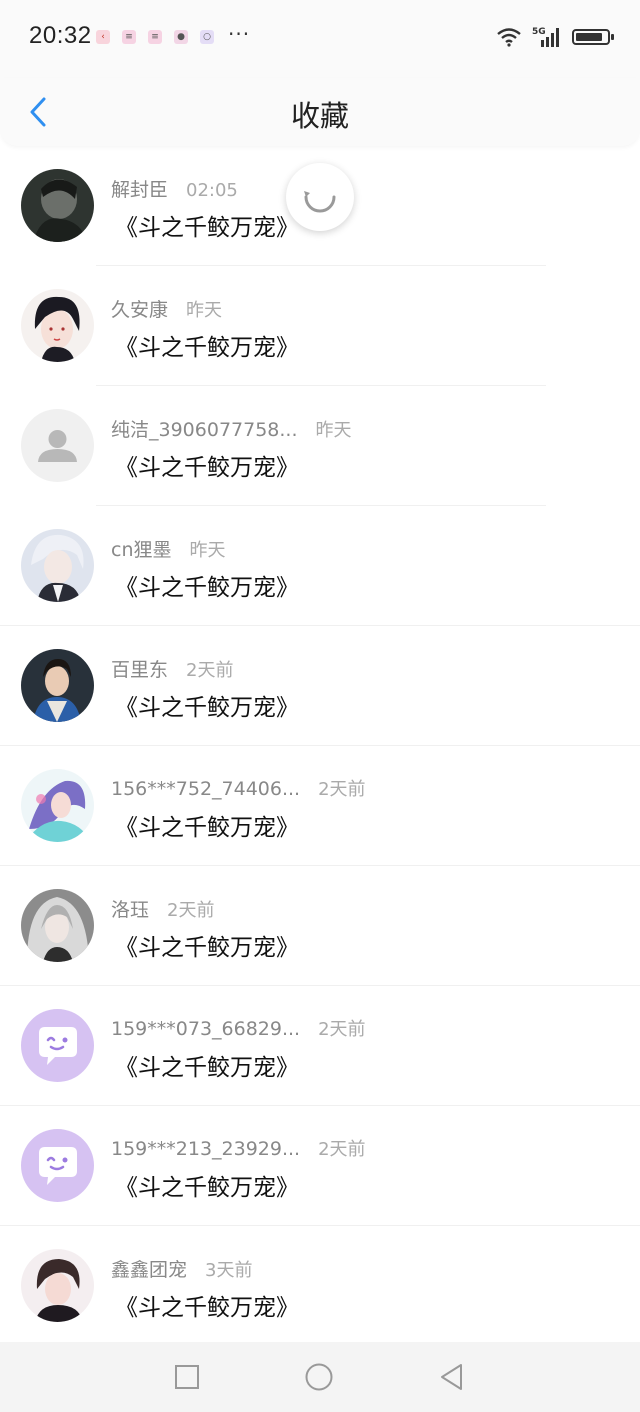 The image size is (640, 1412). Describe the element at coordinates (539, 32) in the screenshot. I see `svg-text: 5G` at that location.